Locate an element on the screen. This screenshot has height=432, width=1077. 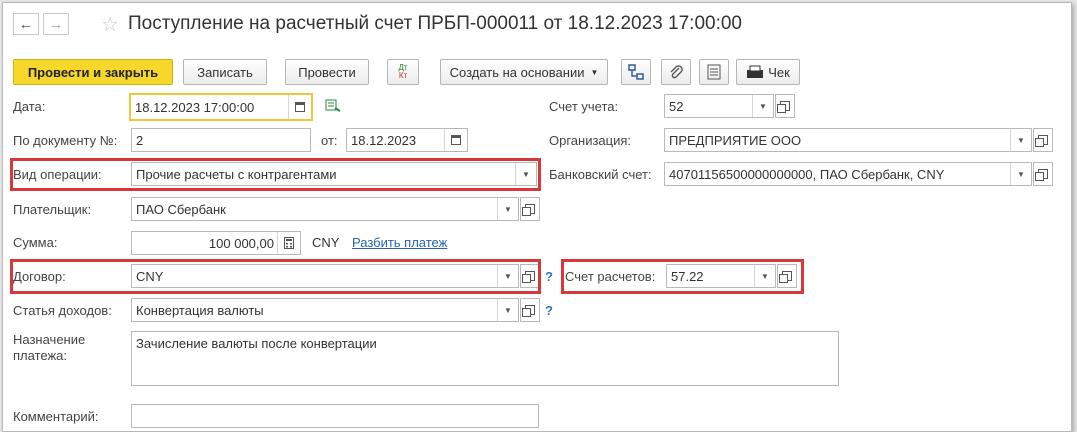
income-item-value: Конвертация валюты is located at coordinates (200, 310).